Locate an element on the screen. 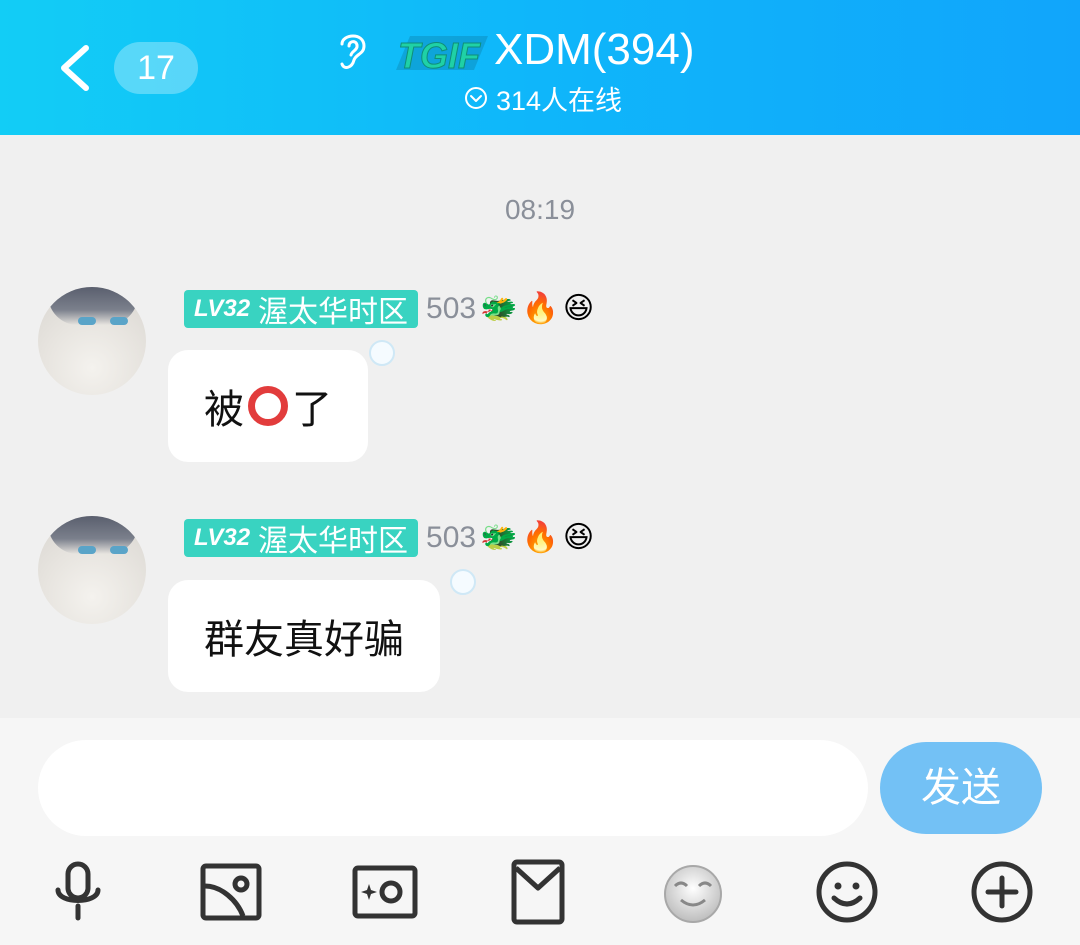  unread-count-badge: 17 is located at coordinates (156, 68).